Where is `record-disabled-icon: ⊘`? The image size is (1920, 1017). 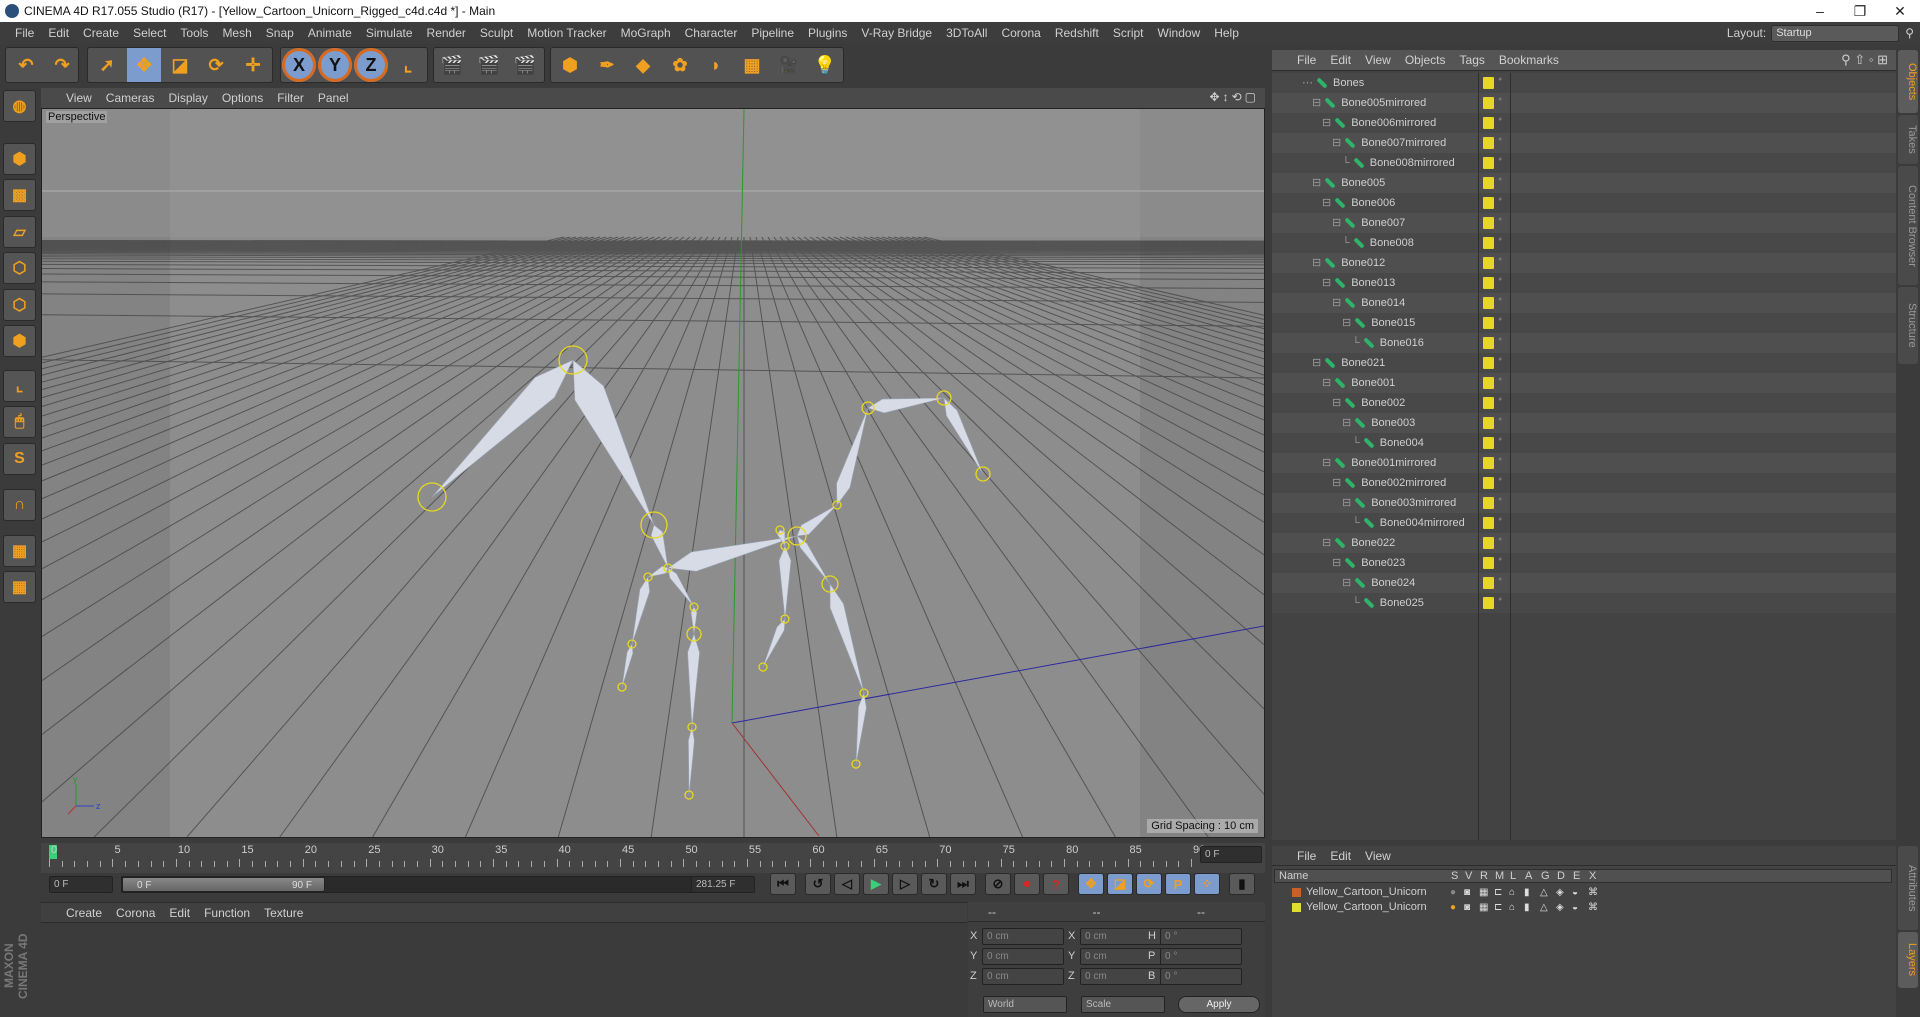
record-disabled-icon: ⊘ is located at coordinates (998, 884).